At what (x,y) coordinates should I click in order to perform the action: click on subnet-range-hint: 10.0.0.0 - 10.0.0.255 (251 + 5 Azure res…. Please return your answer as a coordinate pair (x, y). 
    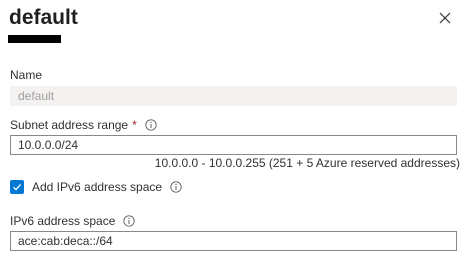
    Looking at the image, I should click on (307, 163).